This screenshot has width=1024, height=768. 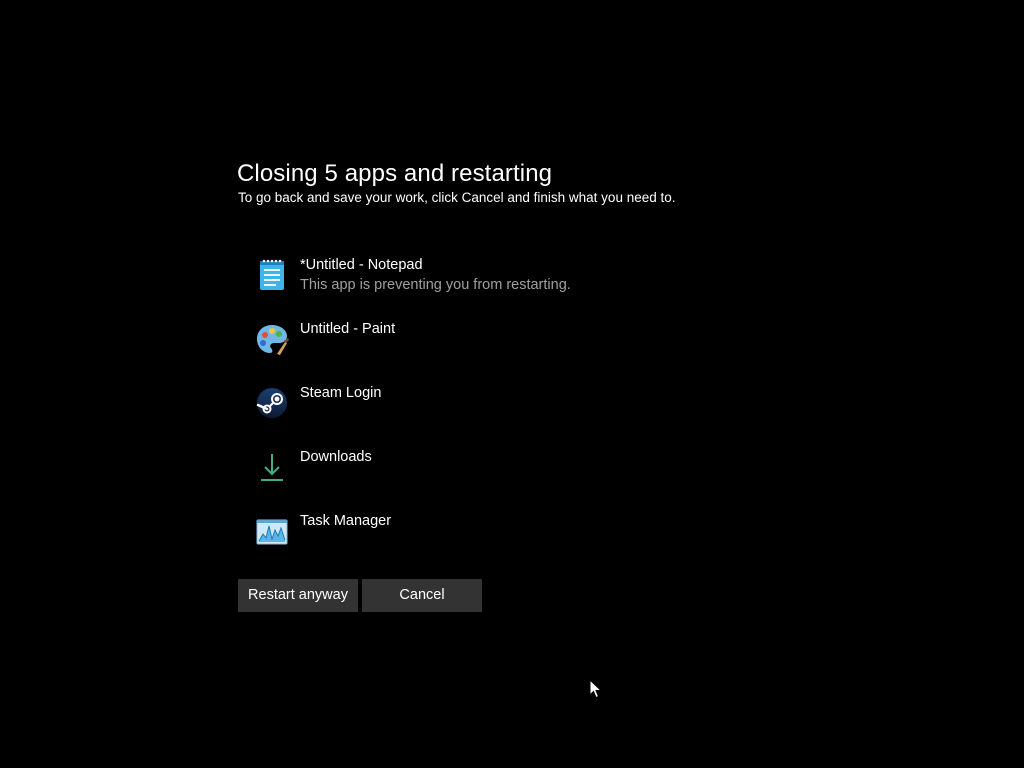 What do you see at coordinates (272, 403) in the screenshot?
I see `steam-icon` at bounding box center [272, 403].